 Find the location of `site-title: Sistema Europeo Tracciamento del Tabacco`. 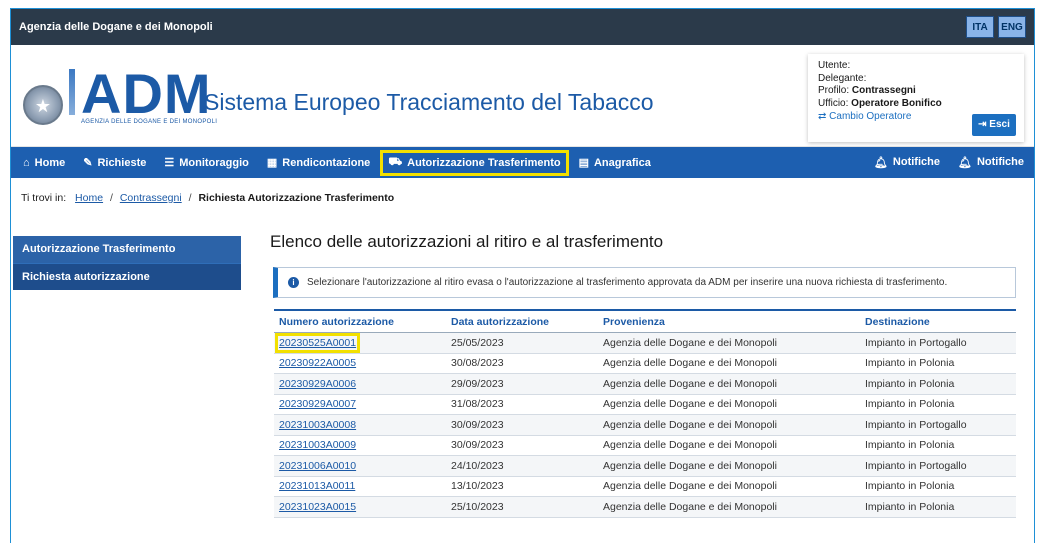

site-title: Sistema Europeo Tracciamento del Tabacco is located at coordinates (429, 102).